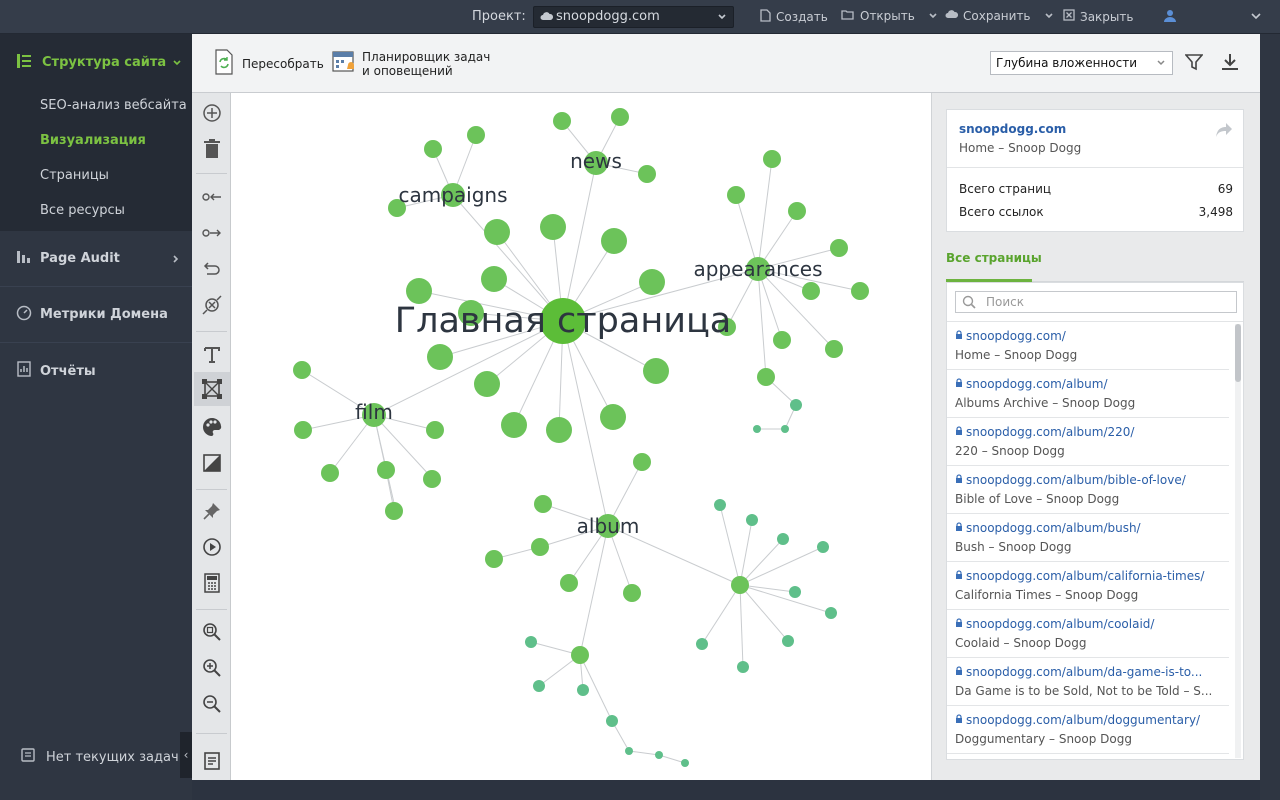  Describe the element at coordinates (212, 632) in the screenshot. I see `zoom-fit-icon` at that location.